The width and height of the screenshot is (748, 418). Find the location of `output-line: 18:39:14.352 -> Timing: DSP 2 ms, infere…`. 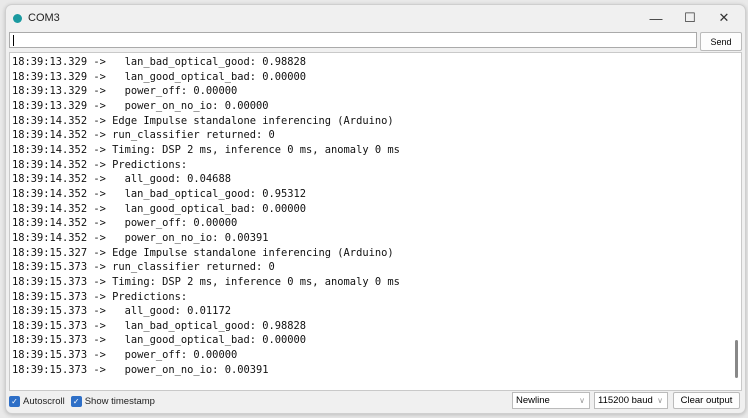

output-line: 18:39:14.352 -> Timing: DSP 2 ms, infere… is located at coordinates (206, 149).